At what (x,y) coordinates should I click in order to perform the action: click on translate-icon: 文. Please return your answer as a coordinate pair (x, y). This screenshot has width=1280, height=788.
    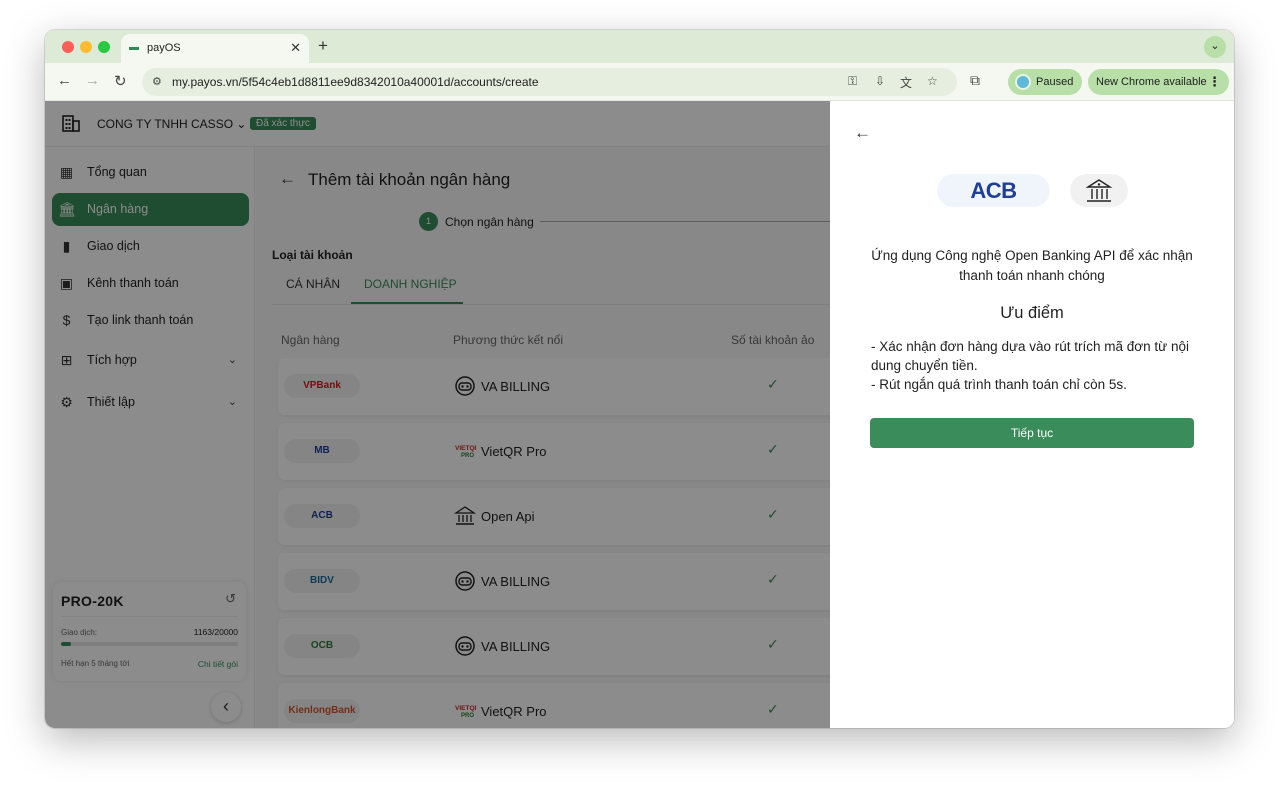
    Looking at the image, I should click on (906, 82).